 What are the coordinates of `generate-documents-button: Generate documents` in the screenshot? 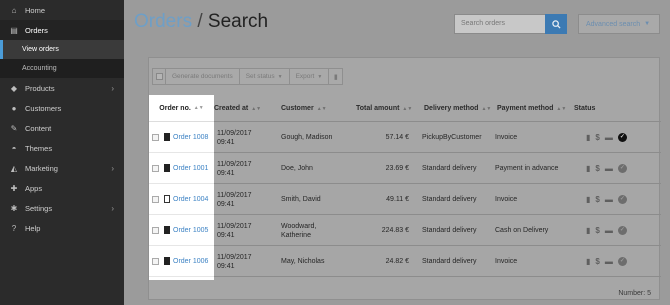 It's located at (203, 76).